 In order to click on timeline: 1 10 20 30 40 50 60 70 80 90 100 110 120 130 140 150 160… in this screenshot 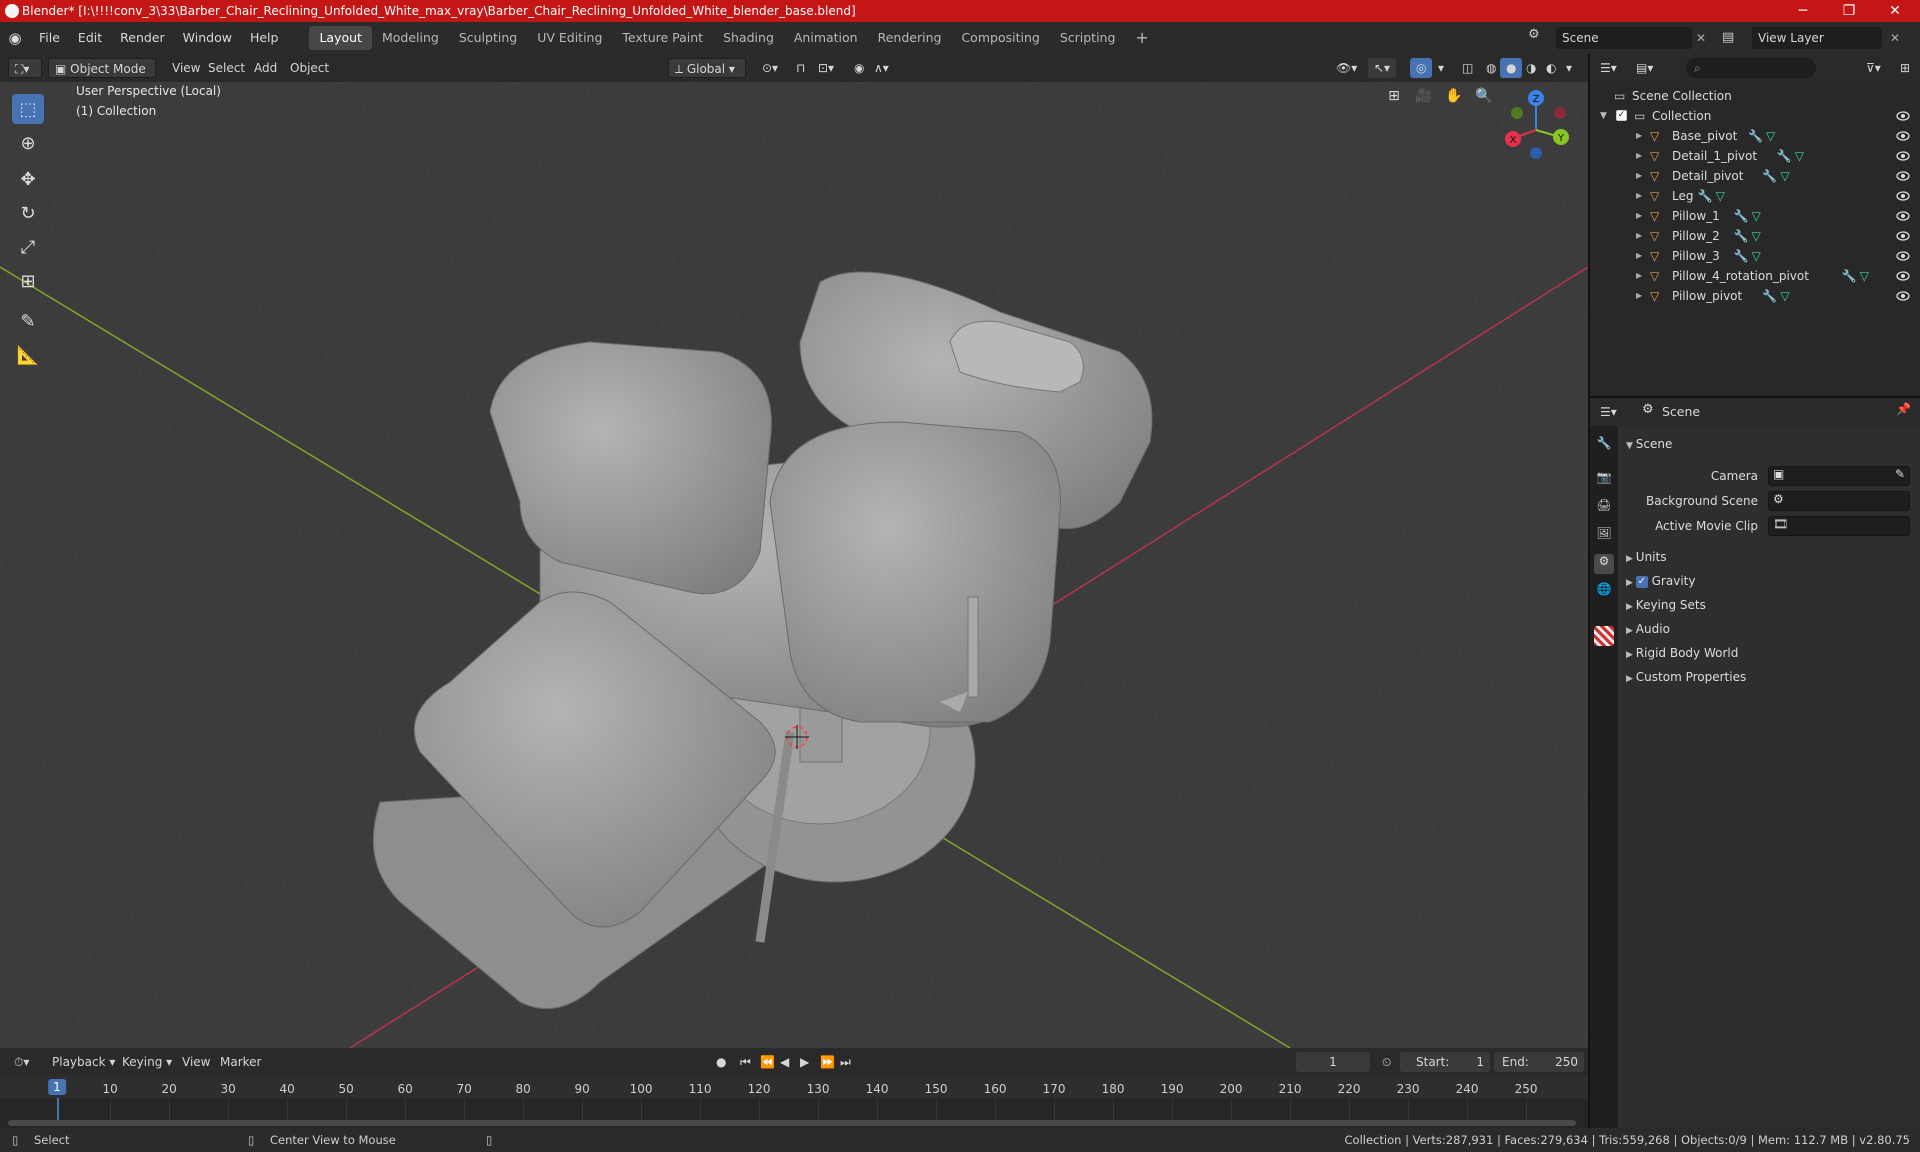, I will do `click(794, 1102)`.